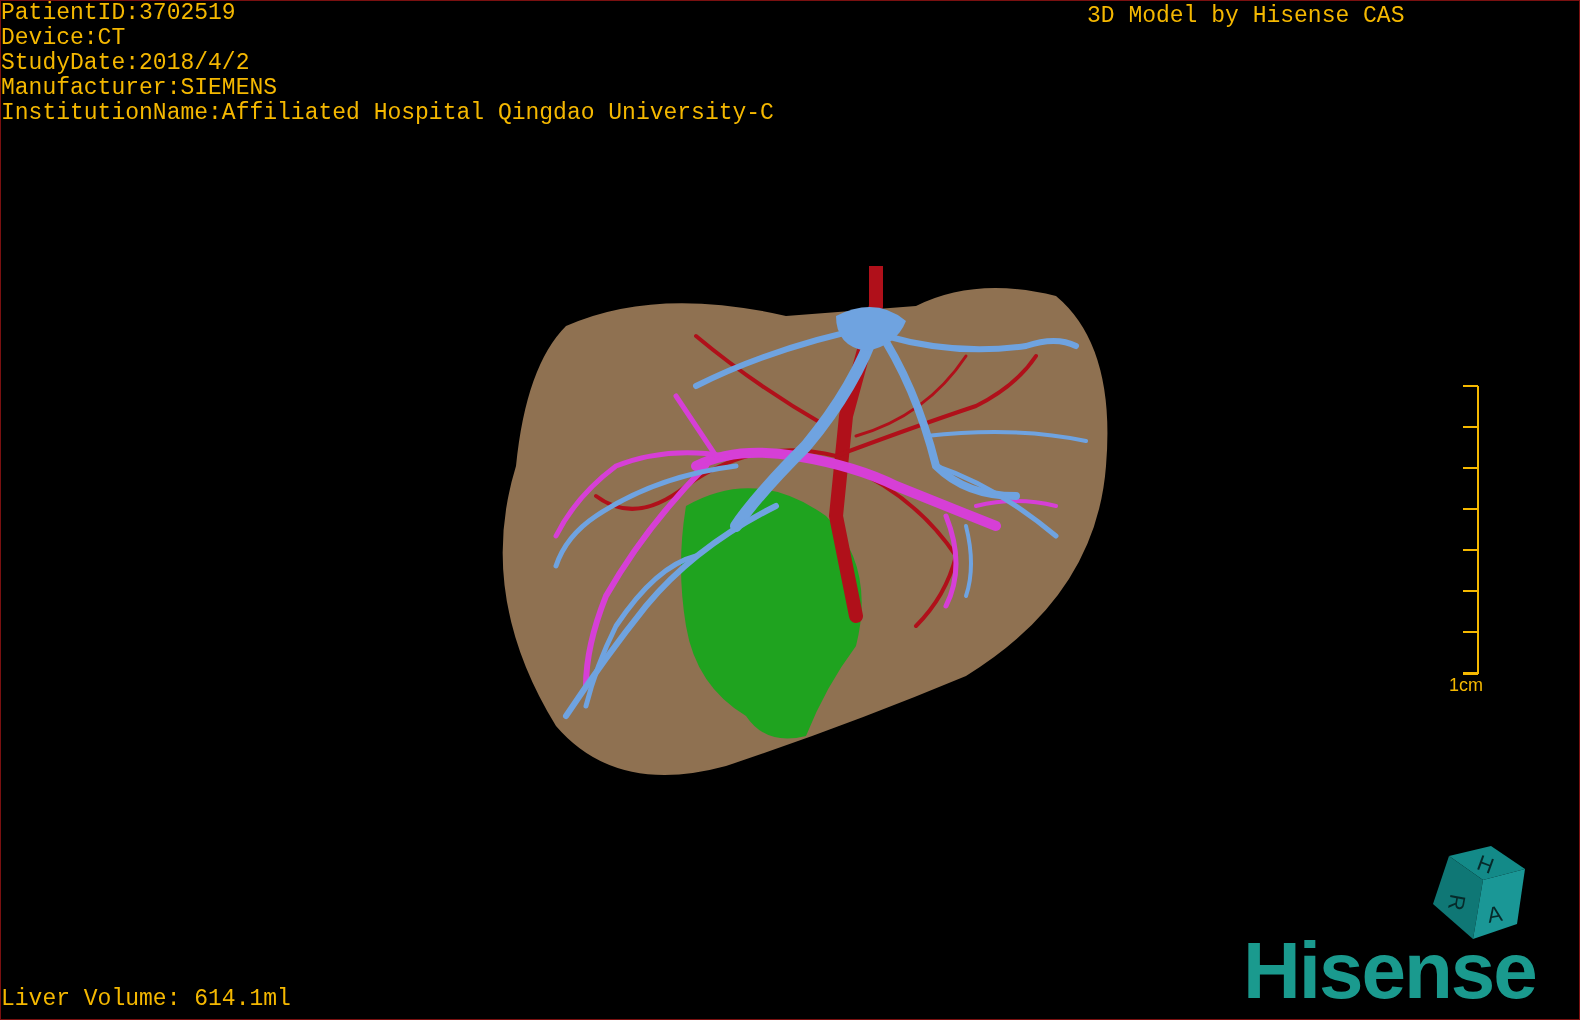  Describe the element at coordinates (140, 88) in the screenshot. I see `study-info-text: Manufacturer:SIEMENS` at that location.